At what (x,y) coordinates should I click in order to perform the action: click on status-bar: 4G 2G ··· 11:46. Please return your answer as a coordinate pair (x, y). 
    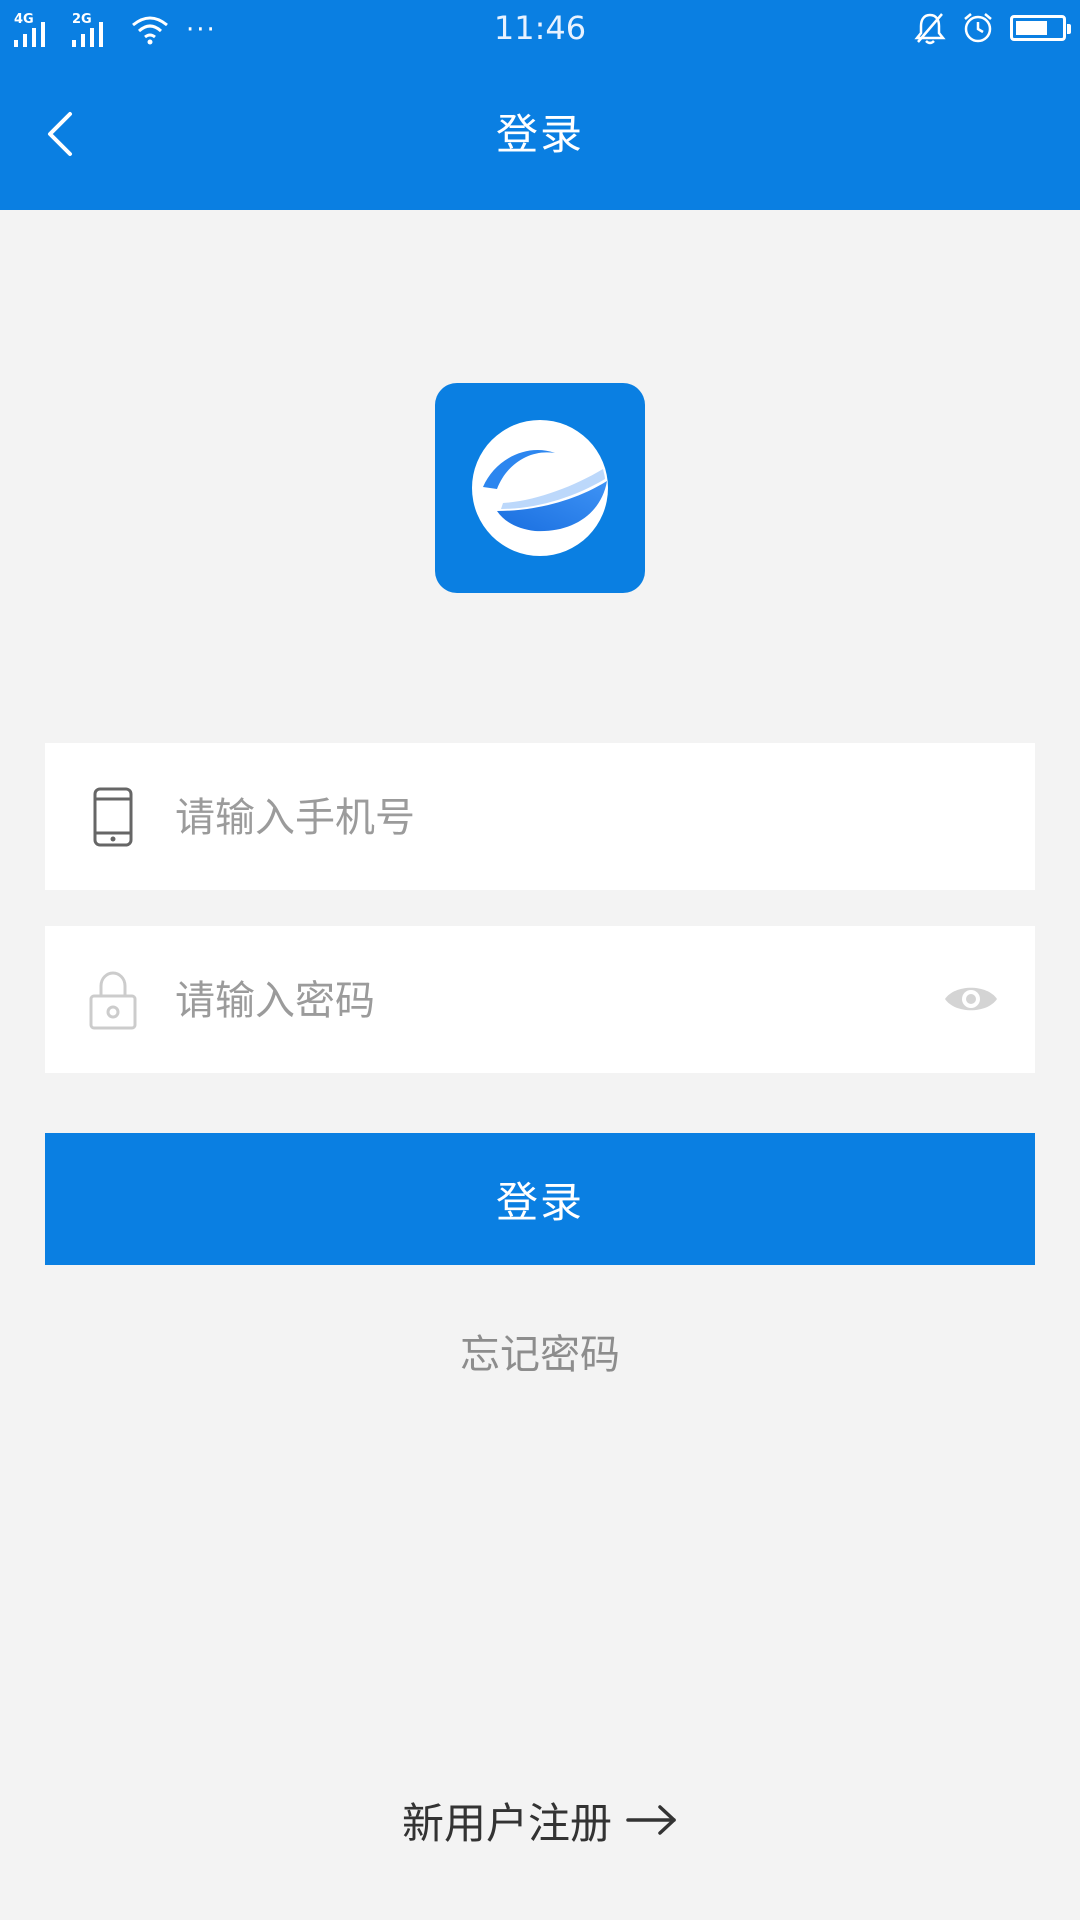
    Looking at the image, I should click on (540, 29).